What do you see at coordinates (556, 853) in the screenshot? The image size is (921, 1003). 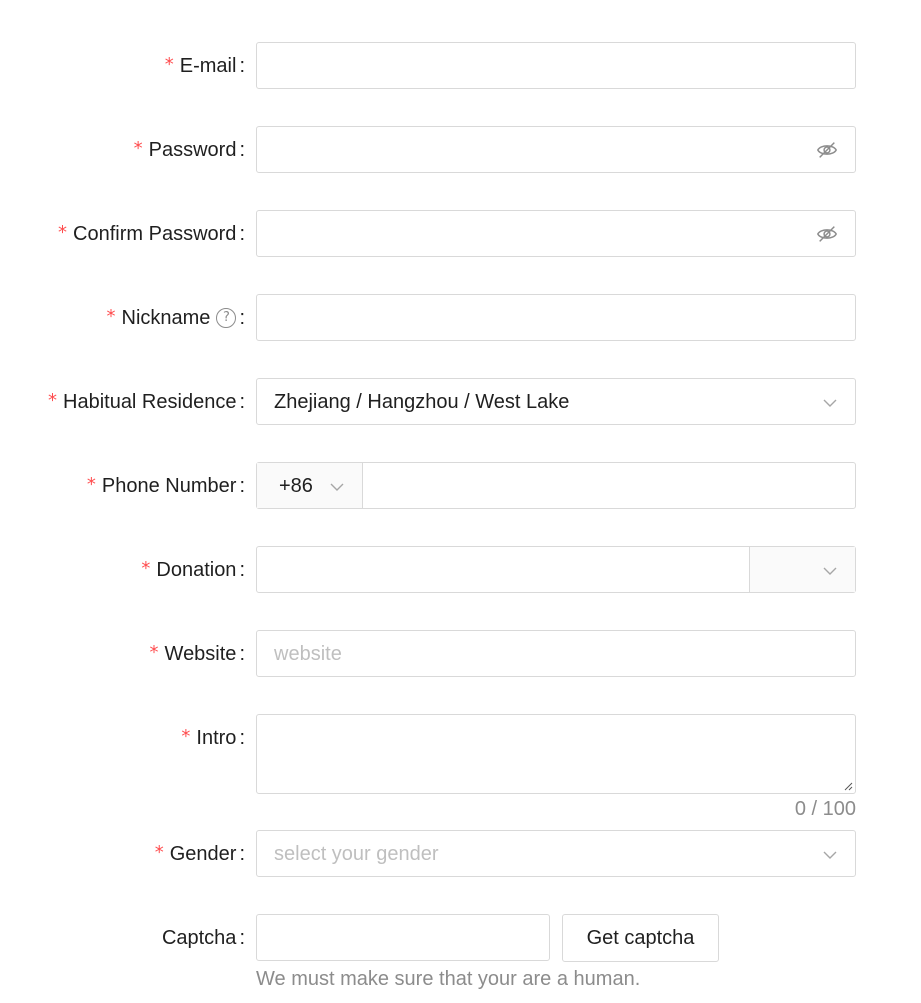 I see `gender-select: select your gender` at bounding box center [556, 853].